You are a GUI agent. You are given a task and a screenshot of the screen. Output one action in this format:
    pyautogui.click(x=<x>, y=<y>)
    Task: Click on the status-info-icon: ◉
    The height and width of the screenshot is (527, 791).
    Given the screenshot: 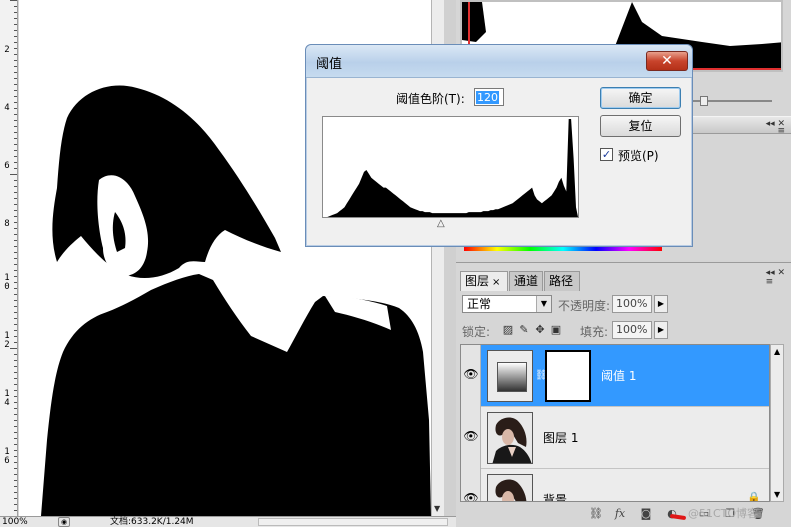 What is the action you would take?
    pyautogui.click(x=64, y=522)
    